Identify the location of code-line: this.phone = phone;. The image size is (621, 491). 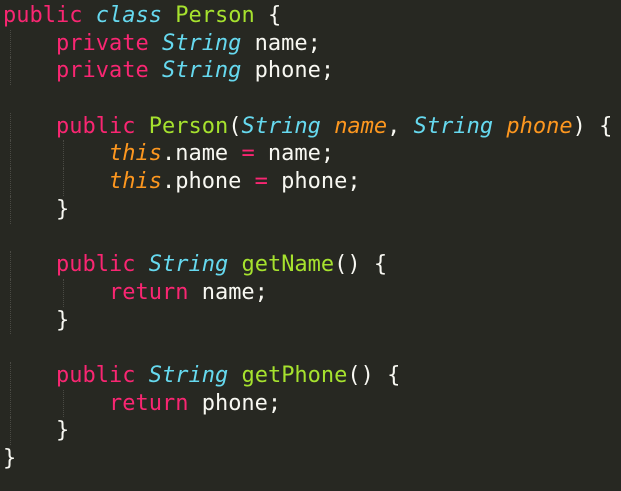
(312, 182).